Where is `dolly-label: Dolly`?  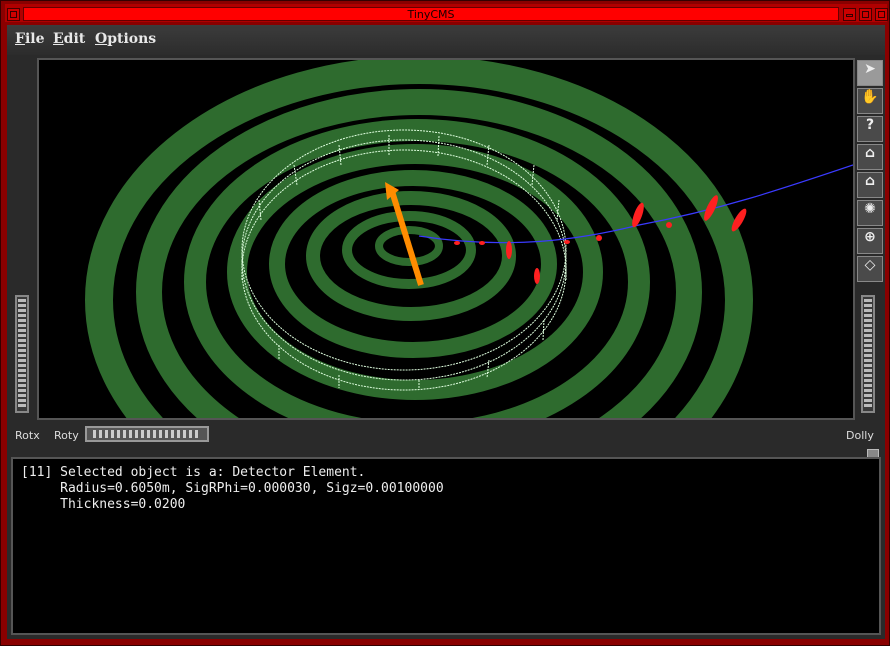
dolly-label: Dolly is located at coordinates (860, 435).